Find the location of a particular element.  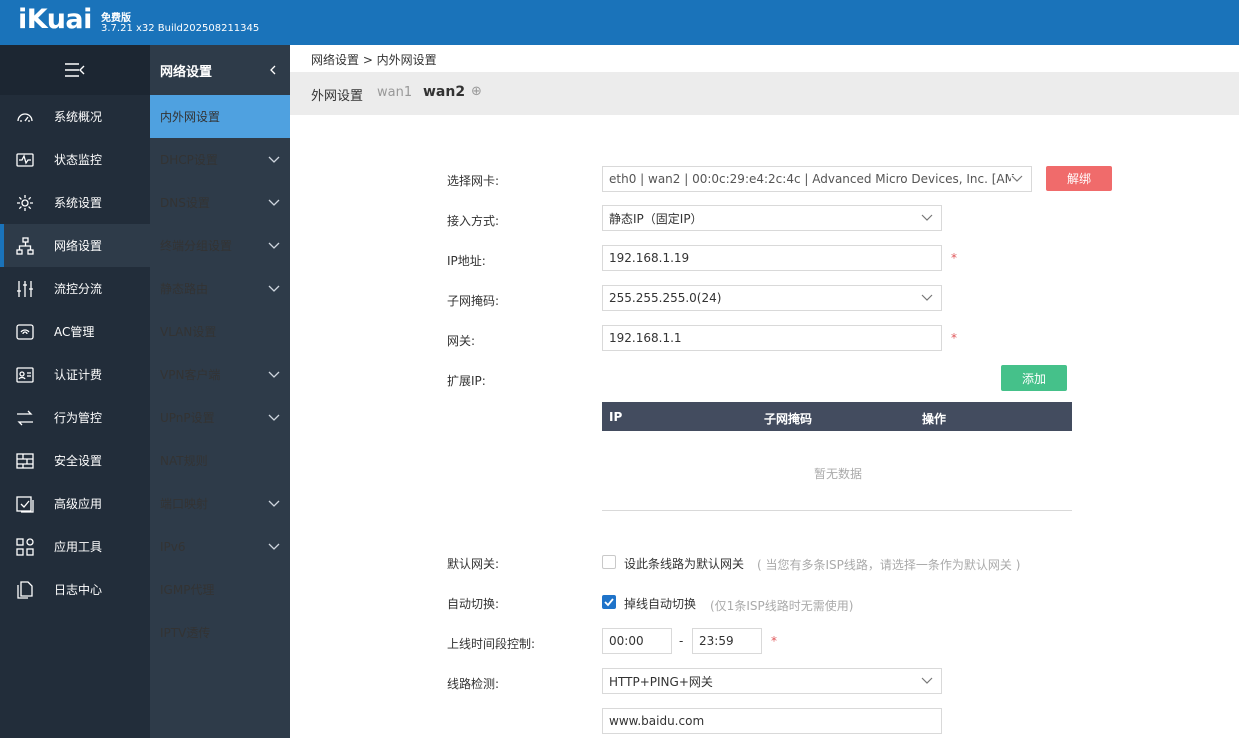

nav-item-9: 高级应用 is located at coordinates (75, 503).